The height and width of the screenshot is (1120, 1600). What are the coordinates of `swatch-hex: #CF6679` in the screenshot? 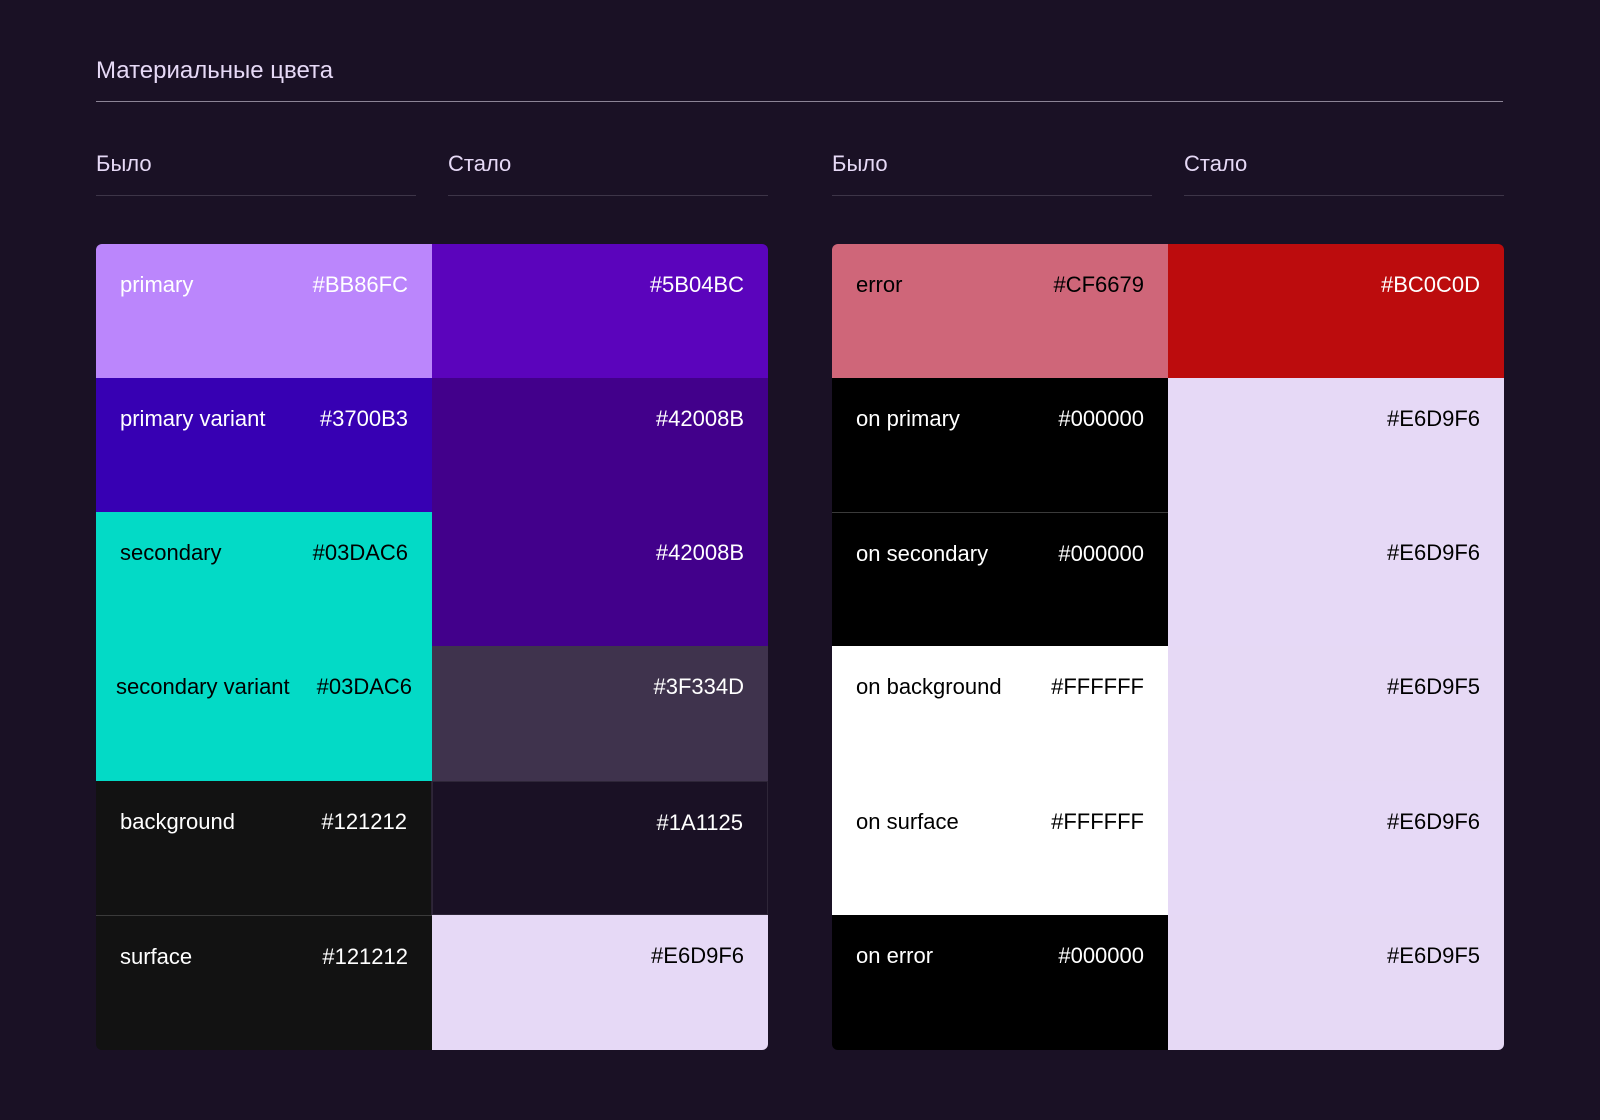 It's located at (1098, 284).